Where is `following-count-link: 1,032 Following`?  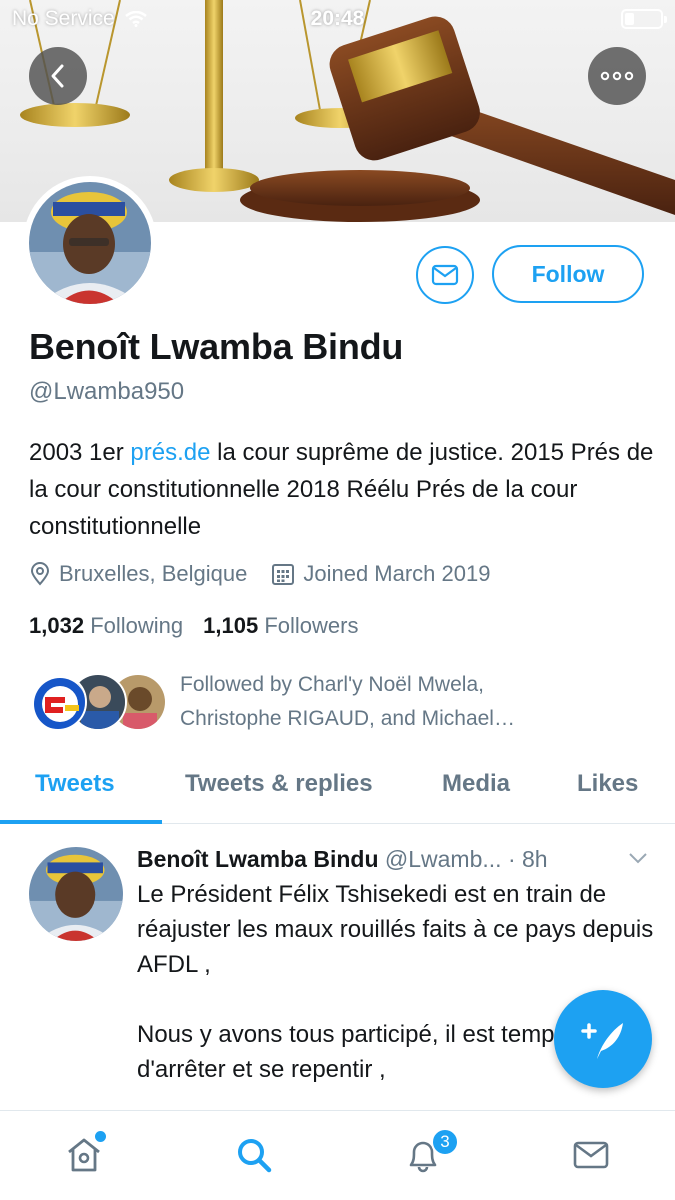 following-count-link: 1,032 Following is located at coordinates (106, 626).